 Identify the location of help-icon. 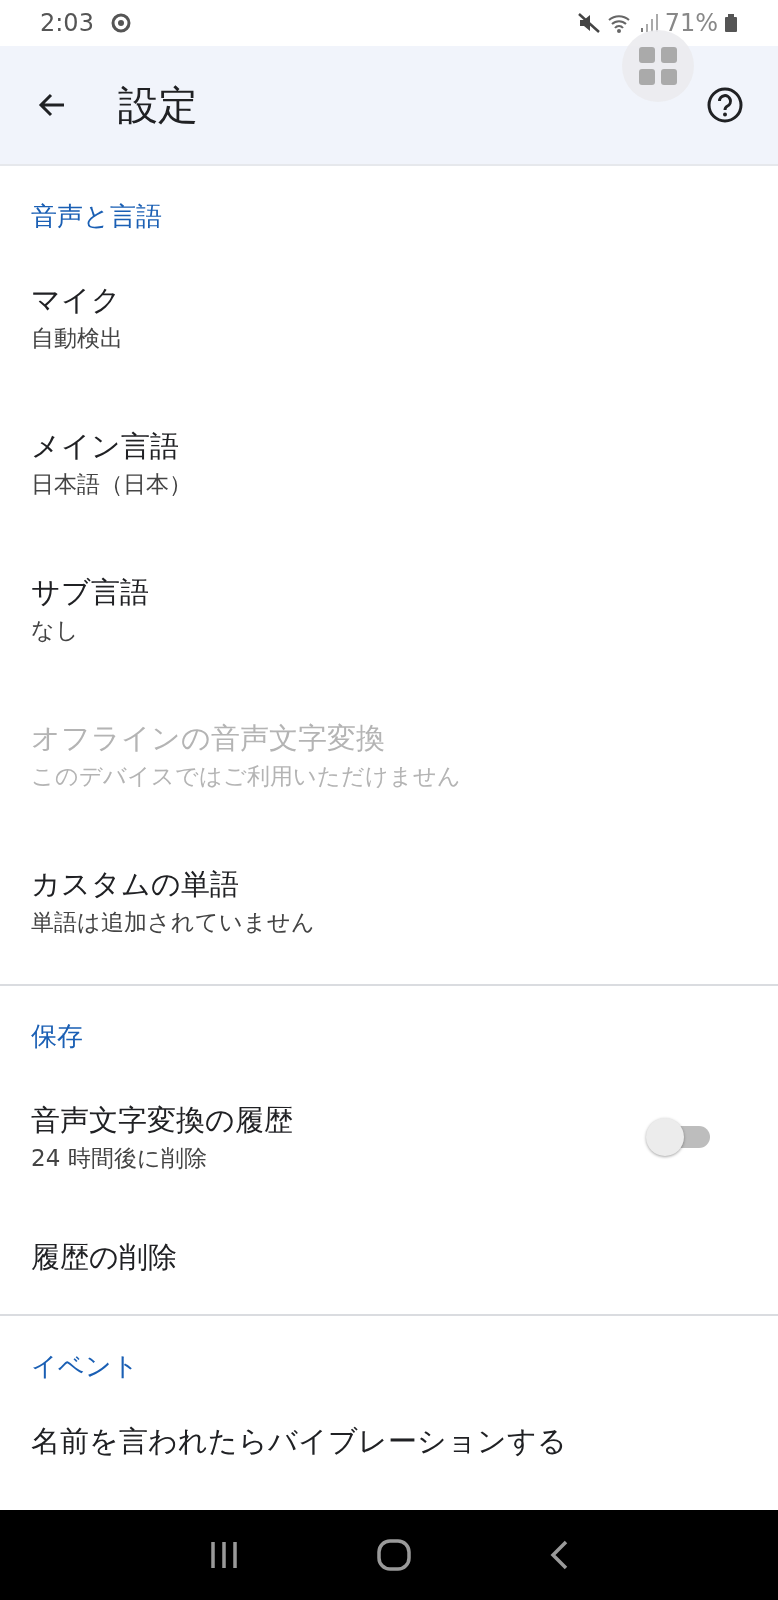
(725, 105).